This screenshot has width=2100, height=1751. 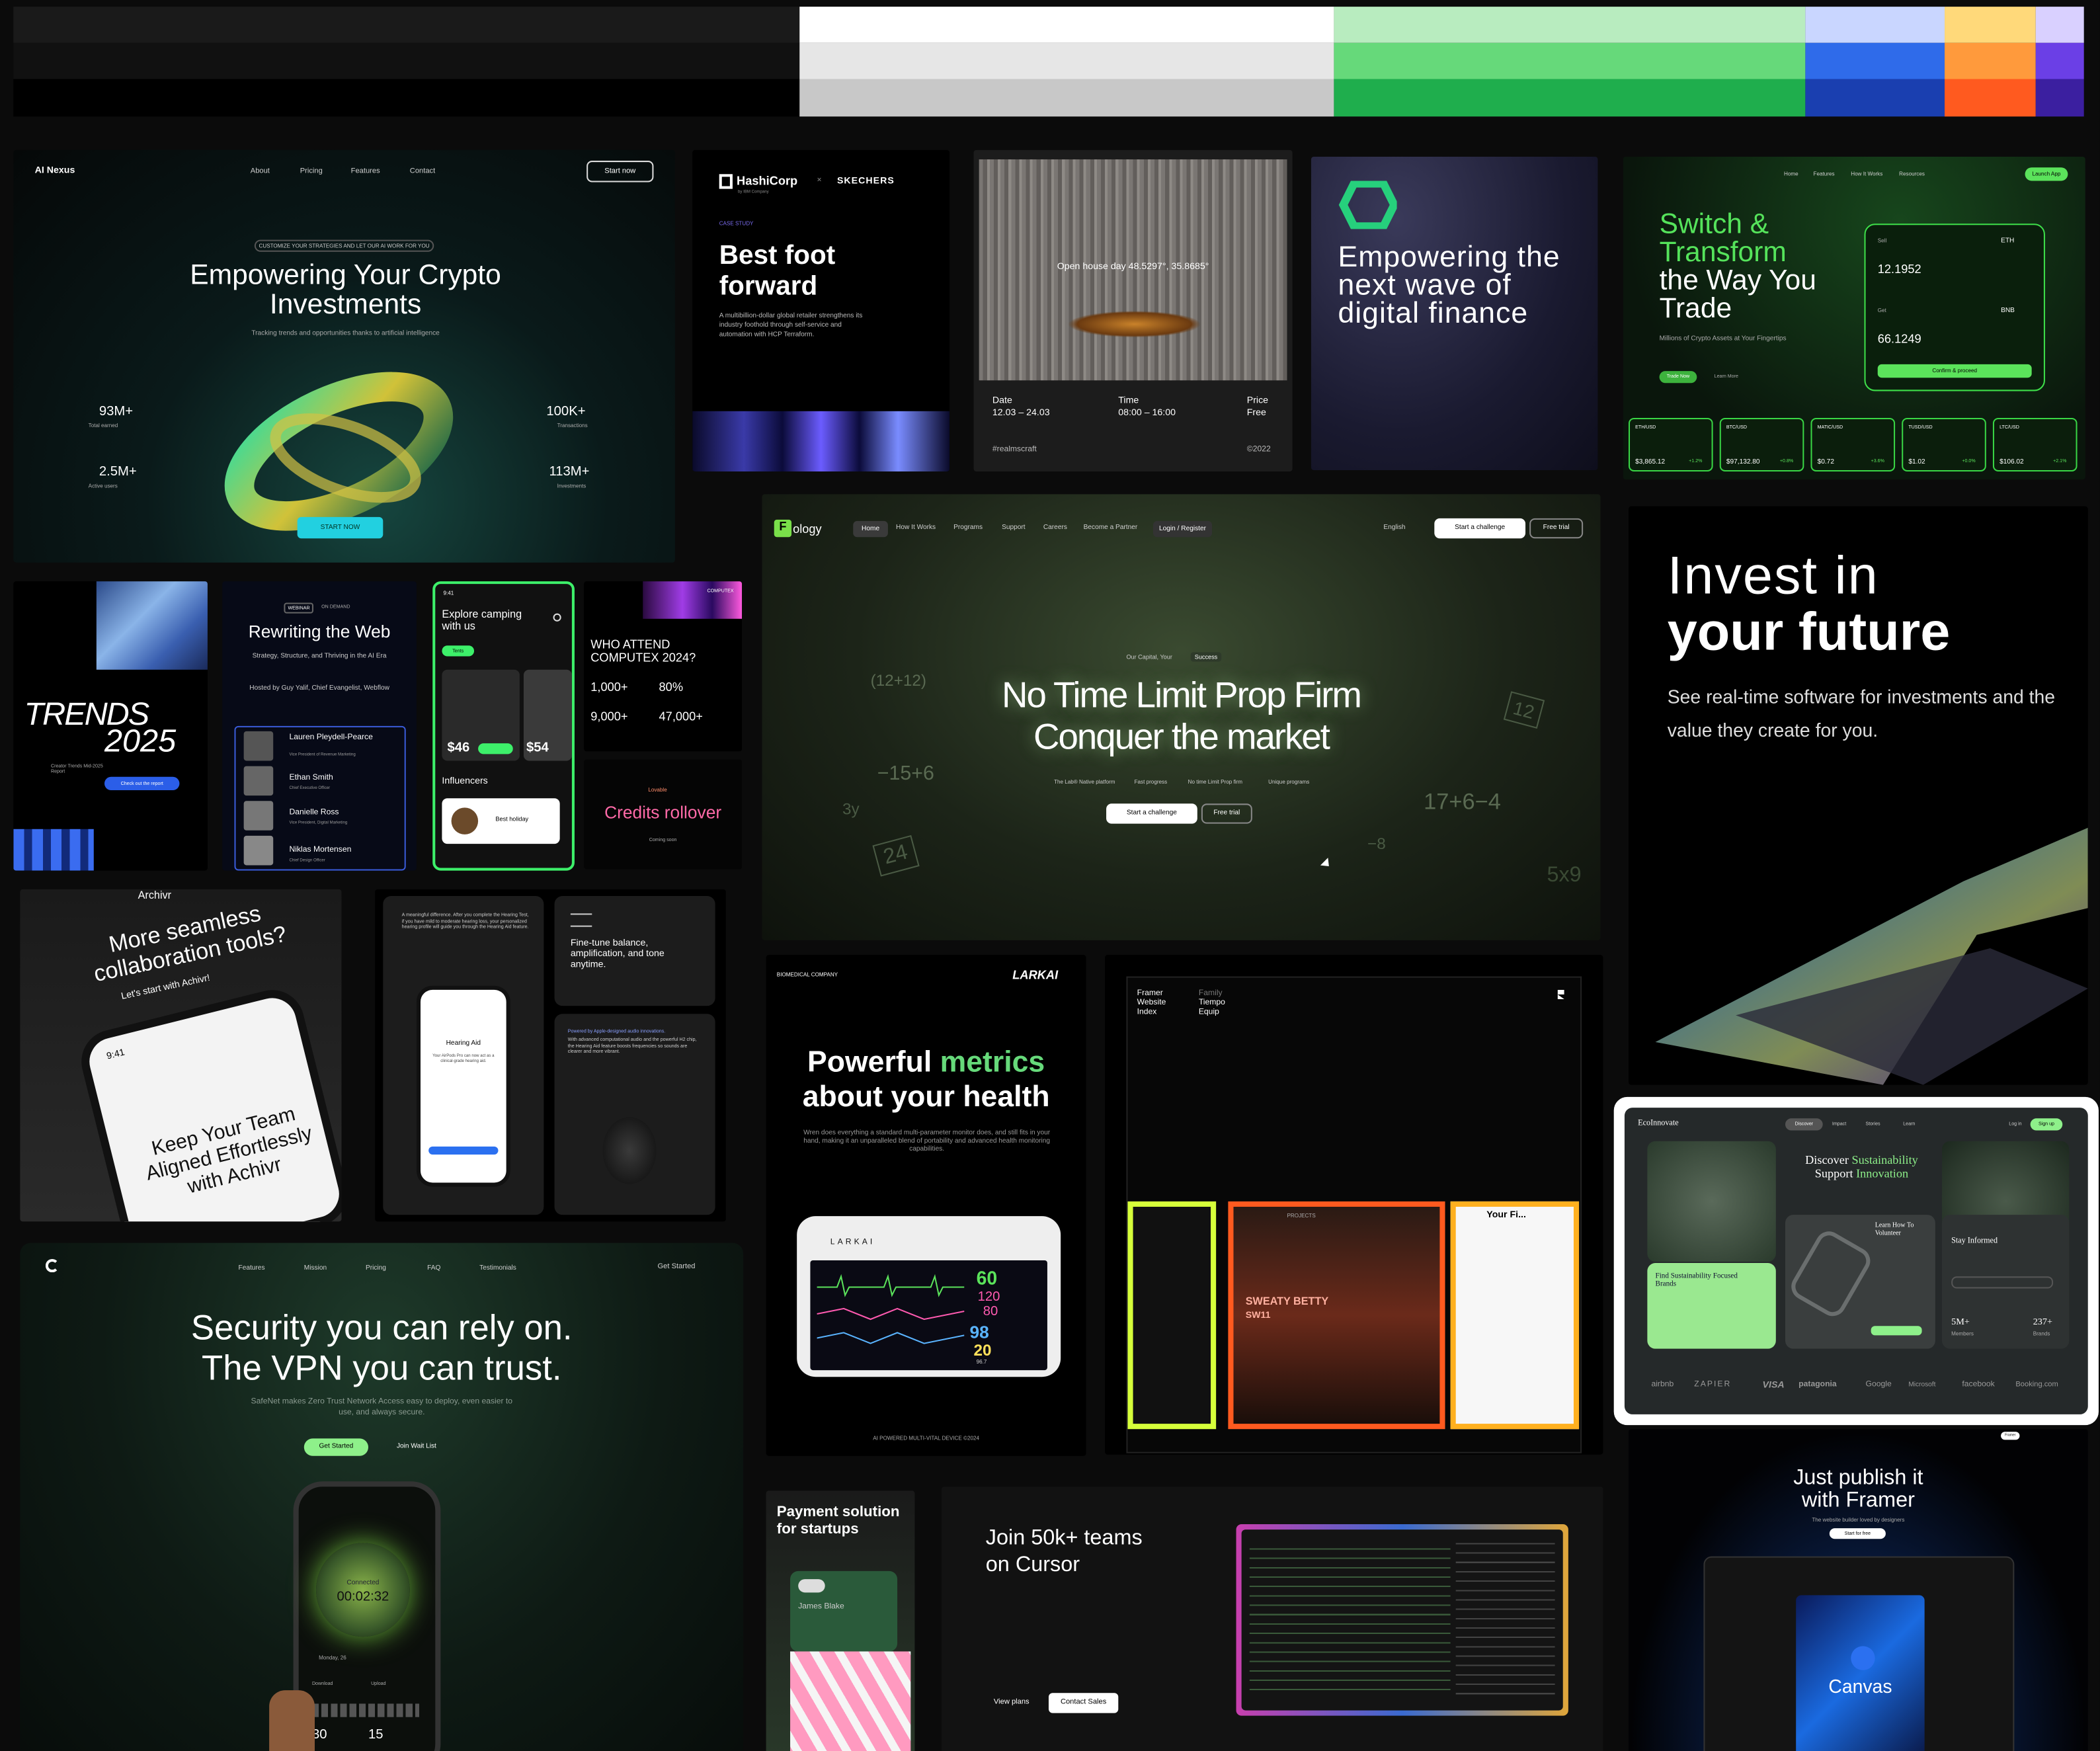 I want to click on eco-login-link: Log in, so click(x=2015, y=1123).